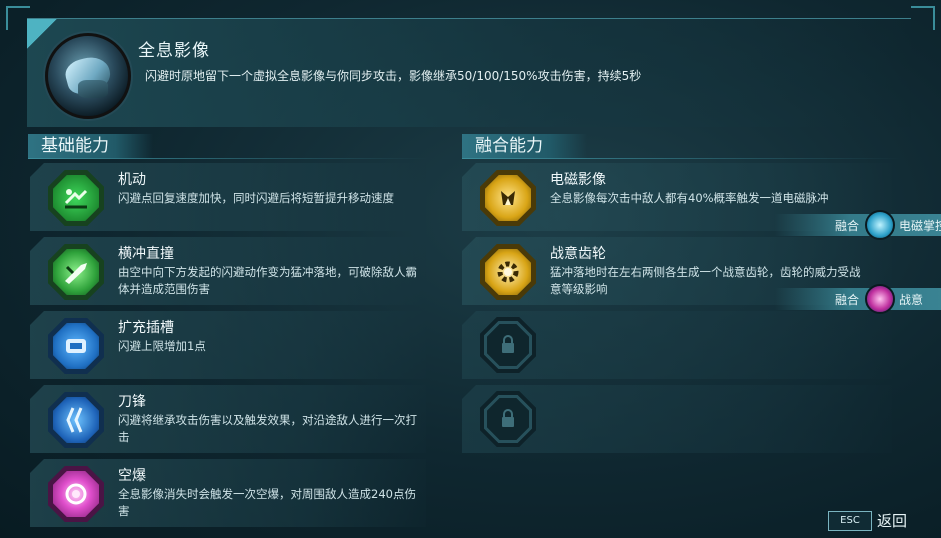 The height and width of the screenshot is (538, 941). Describe the element at coordinates (920, 225) in the screenshot. I see `fusion-name: 电磁掌控` at that location.